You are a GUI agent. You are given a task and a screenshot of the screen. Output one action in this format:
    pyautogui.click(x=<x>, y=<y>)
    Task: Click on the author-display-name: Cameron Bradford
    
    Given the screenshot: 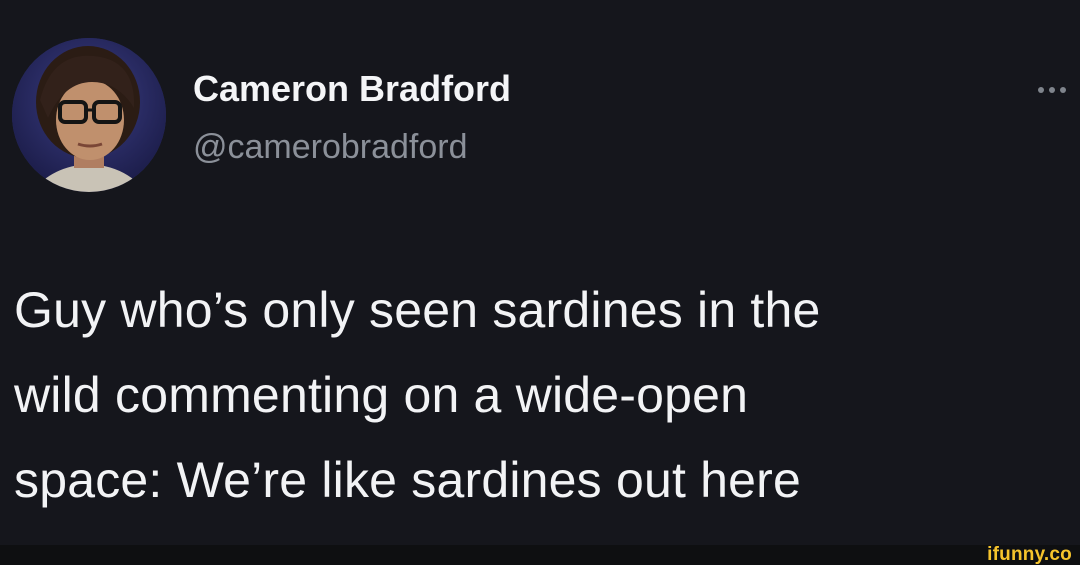 What is the action you would take?
    pyautogui.click(x=352, y=89)
    